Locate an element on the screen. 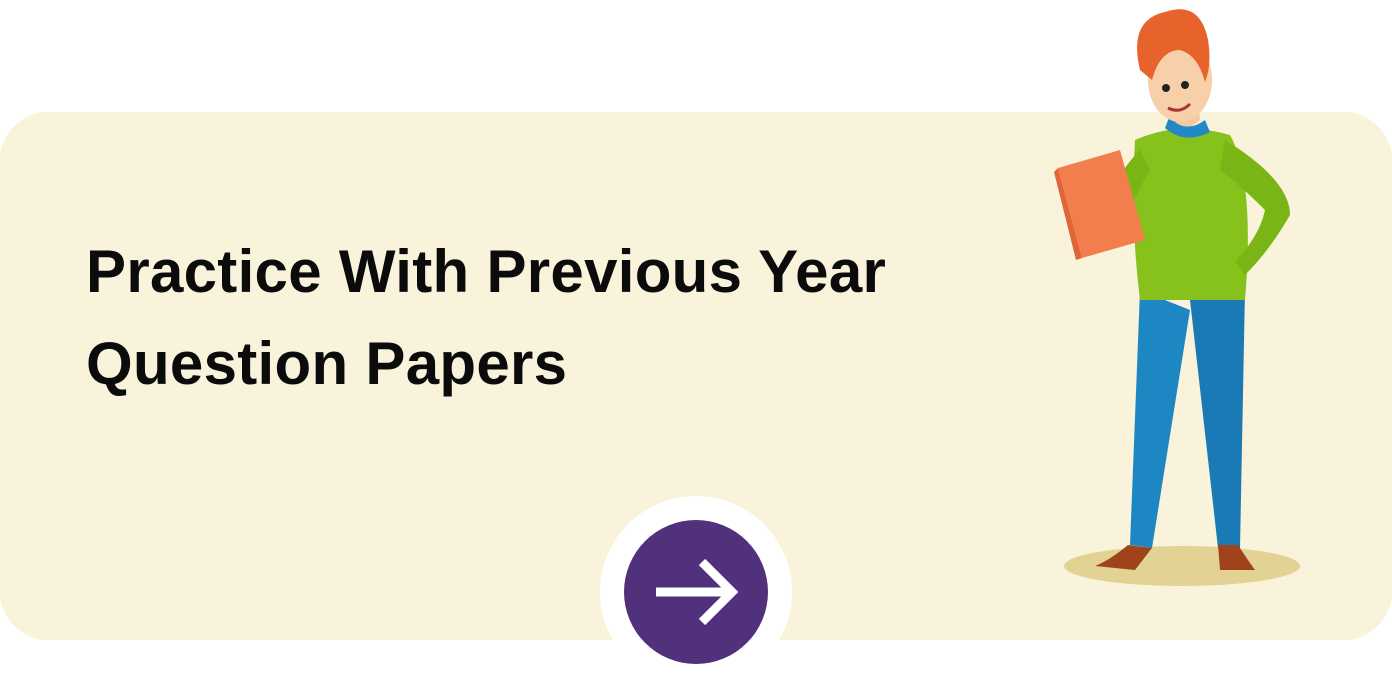 The width and height of the screenshot is (1392, 688). next-arrow-button is located at coordinates (696, 592).